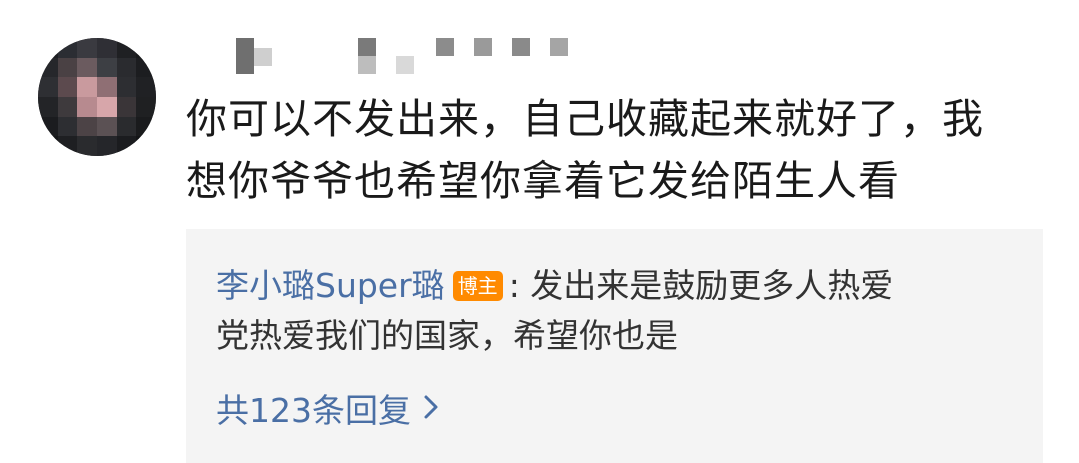  Describe the element at coordinates (330, 285) in the screenshot. I see `reply-author-name: 李小璐Super璐` at that location.